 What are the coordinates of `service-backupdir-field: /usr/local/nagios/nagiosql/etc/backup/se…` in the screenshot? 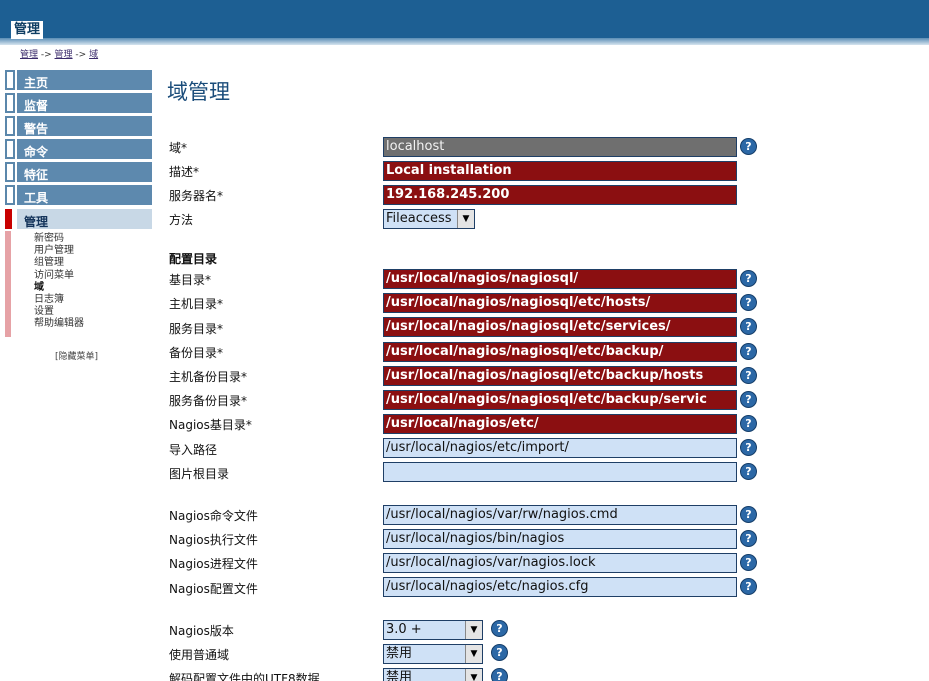 It's located at (560, 400).